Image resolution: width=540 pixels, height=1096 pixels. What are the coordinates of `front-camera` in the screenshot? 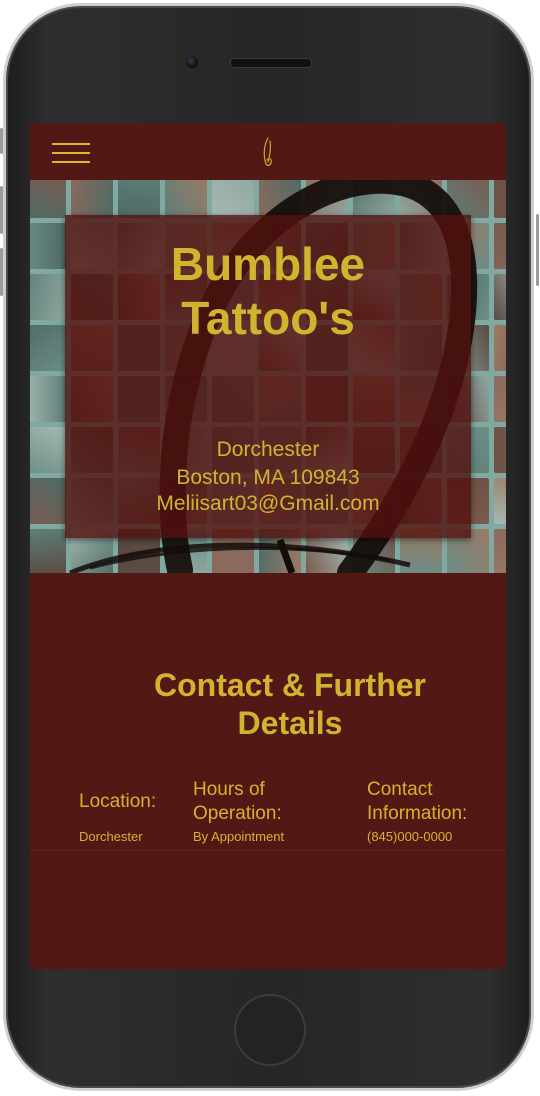 It's located at (192, 62).